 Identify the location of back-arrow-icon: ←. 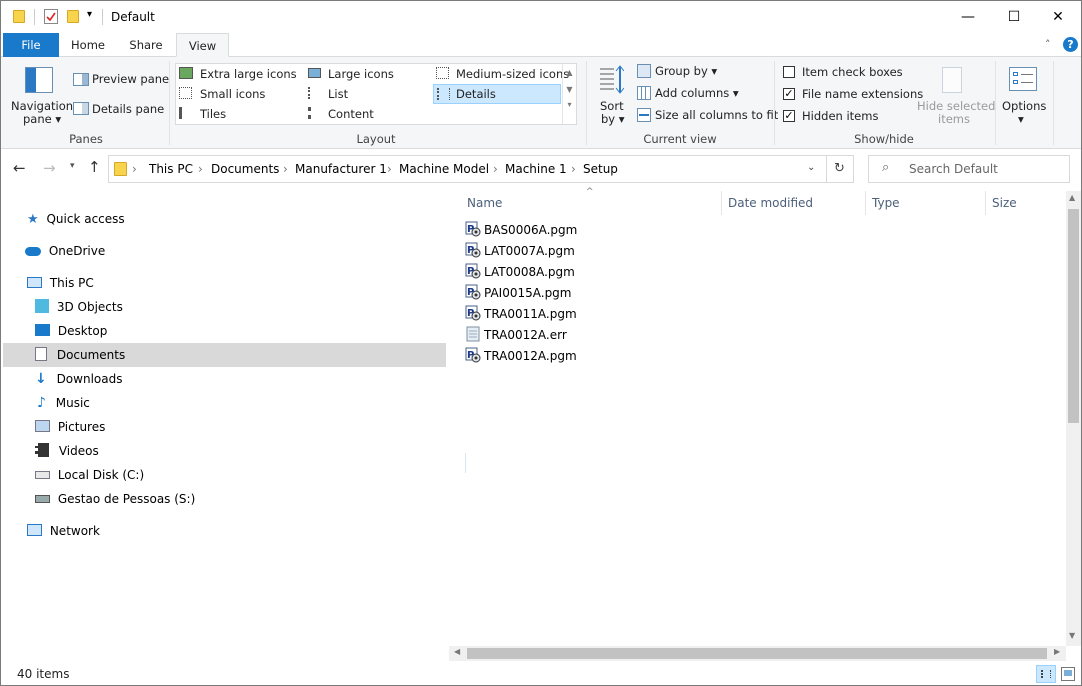
(19, 168).